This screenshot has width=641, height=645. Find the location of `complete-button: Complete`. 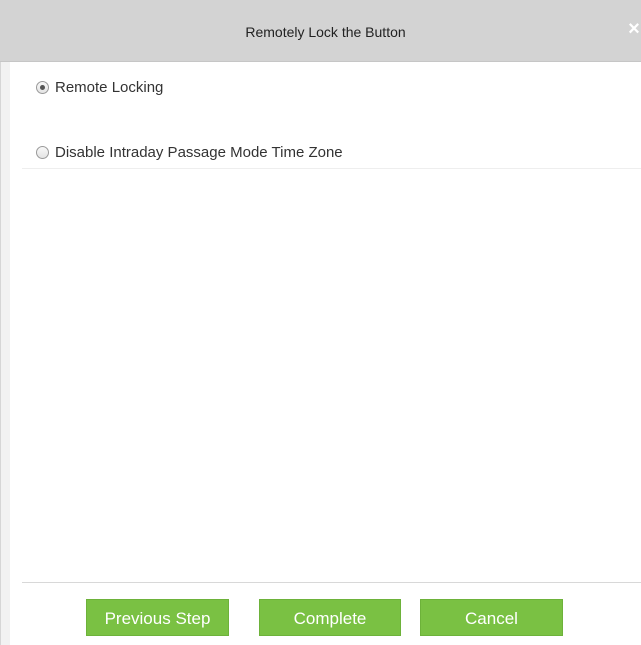

complete-button: Complete is located at coordinates (330, 617).